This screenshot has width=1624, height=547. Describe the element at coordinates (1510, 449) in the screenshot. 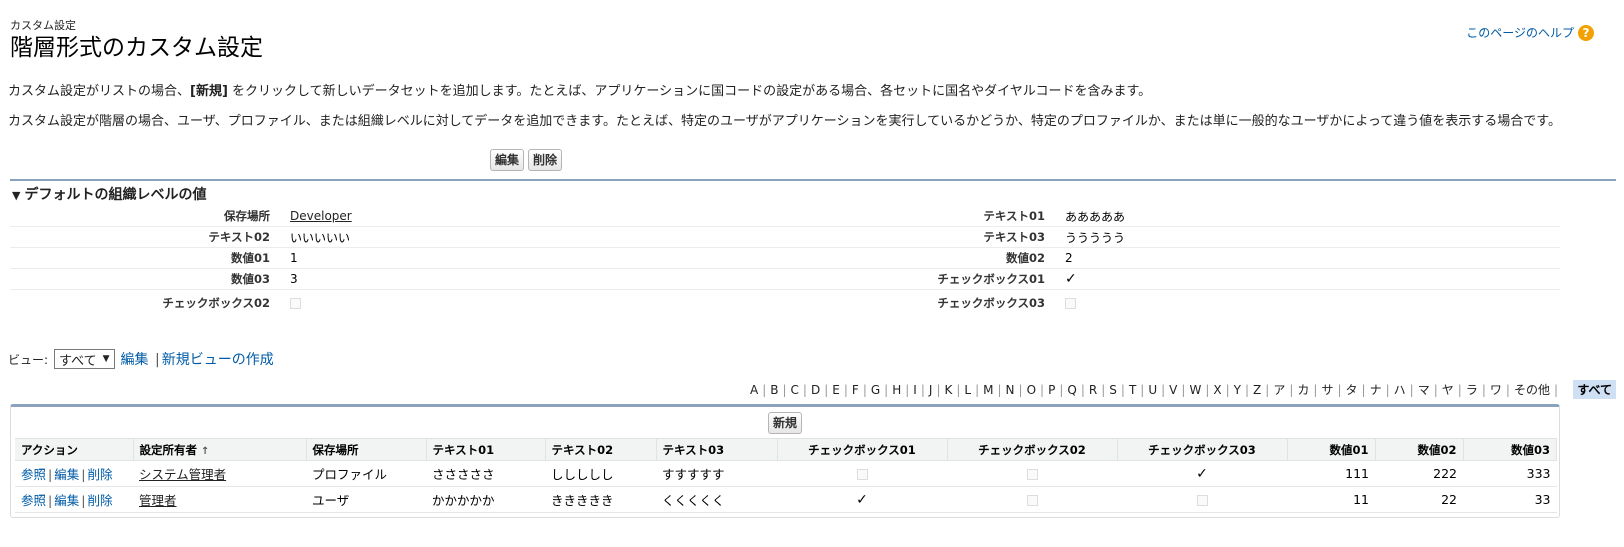

I see `col-number03: 数値03` at that location.